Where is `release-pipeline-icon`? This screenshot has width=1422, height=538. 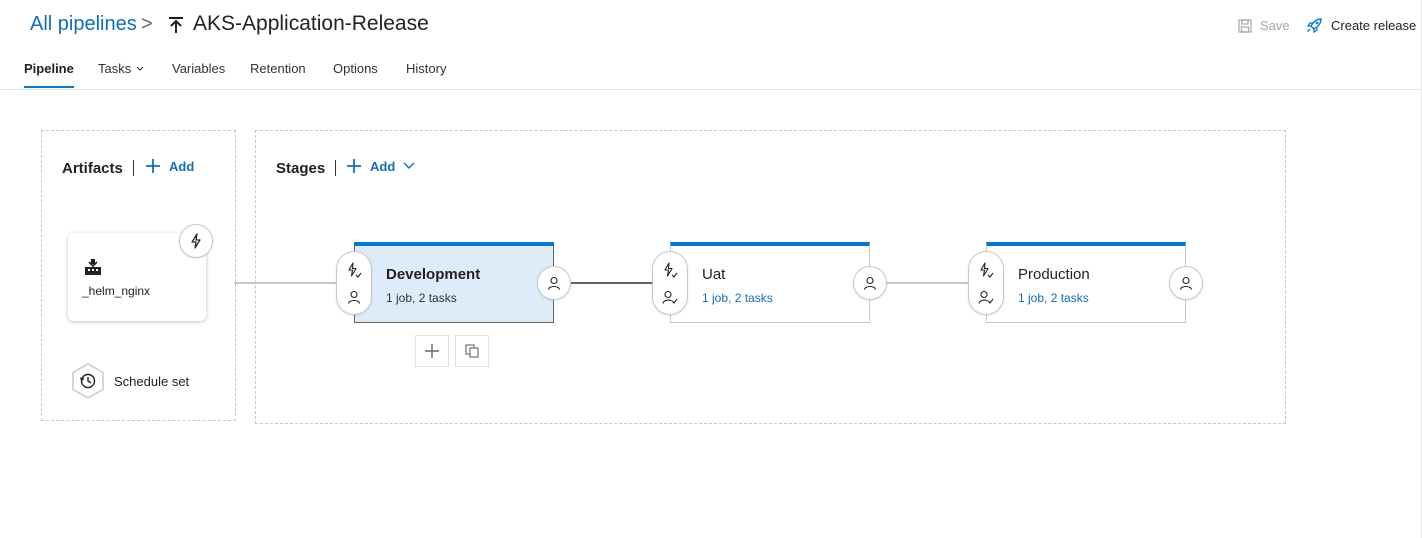 release-pipeline-icon is located at coordinates (176, 25).